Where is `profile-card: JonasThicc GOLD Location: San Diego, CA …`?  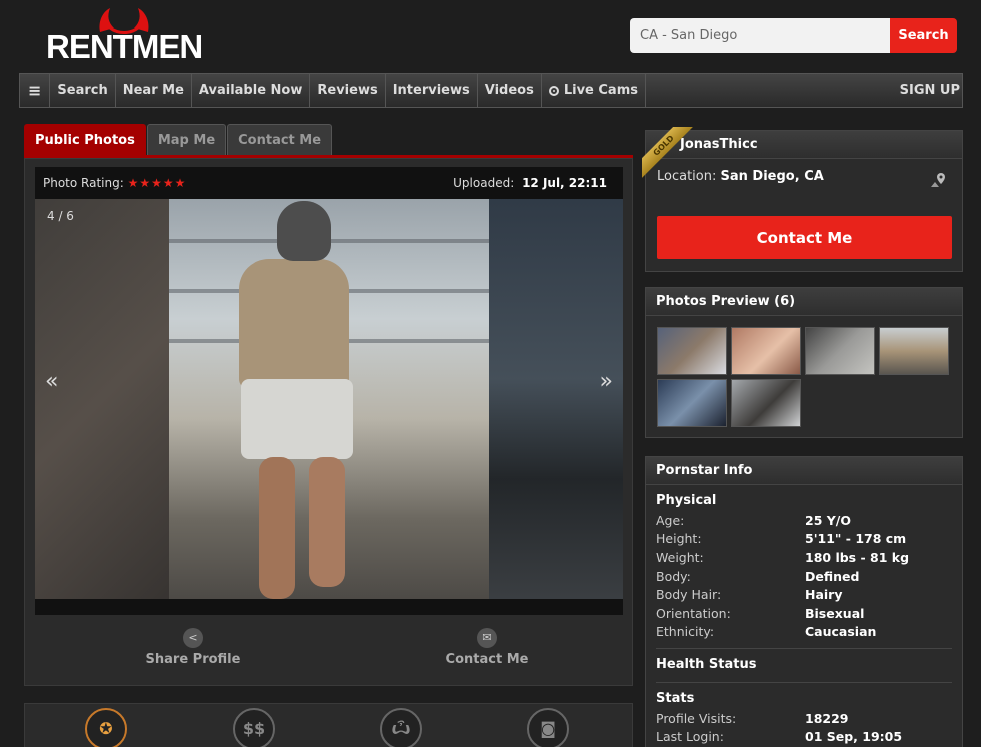 profile-card: JonasThicc GOLD Location: San Diego, CA … is located at coordinates (802, 199).